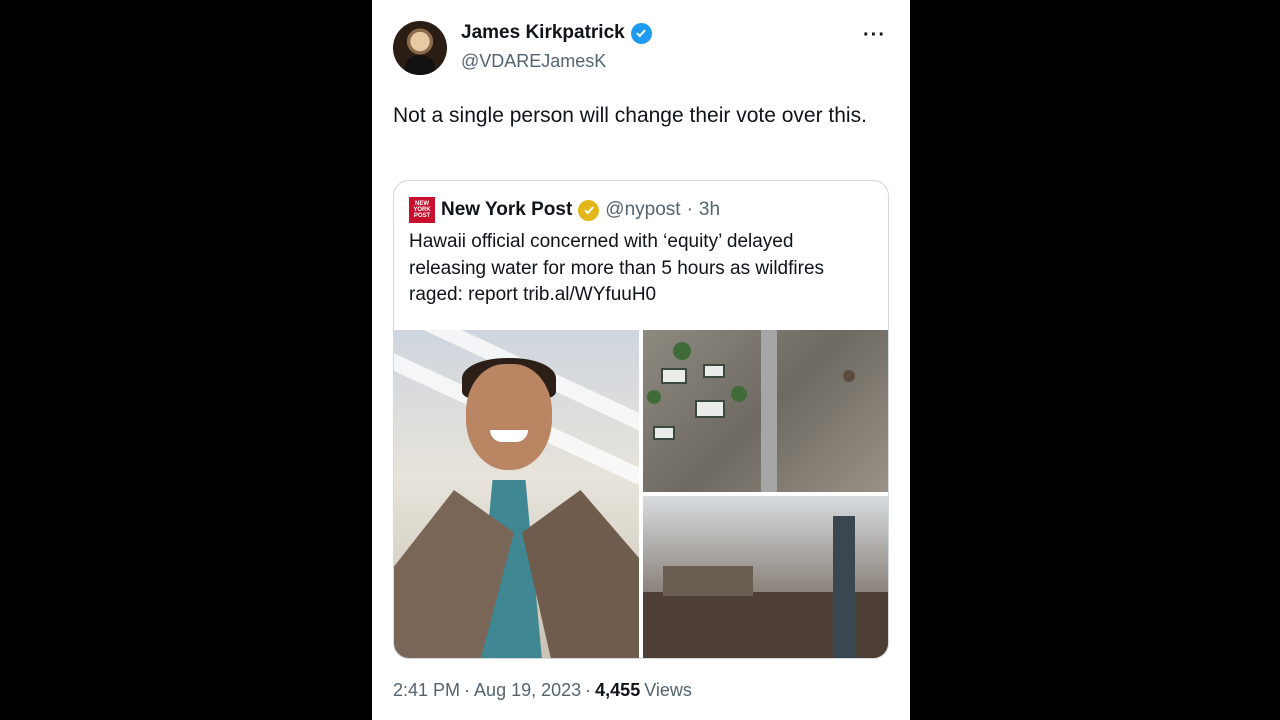 This screenshot has height=720, width=1280. Describe the element at coordinates (589, 210) in the screenshot. I see `verified-org-badge-icon` at that location.